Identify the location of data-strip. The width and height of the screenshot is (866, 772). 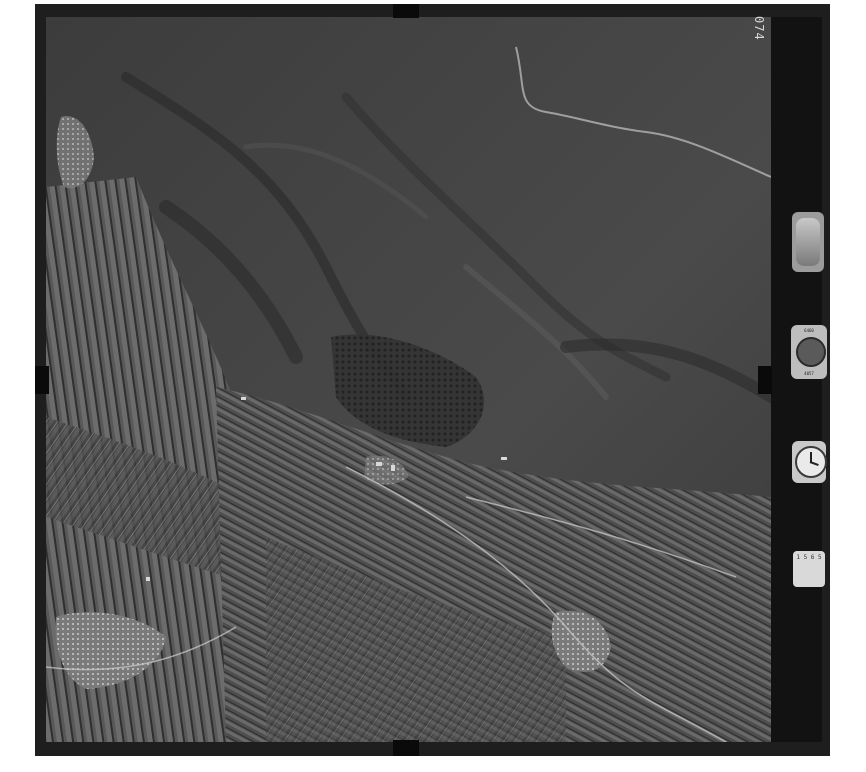
(796, 379).